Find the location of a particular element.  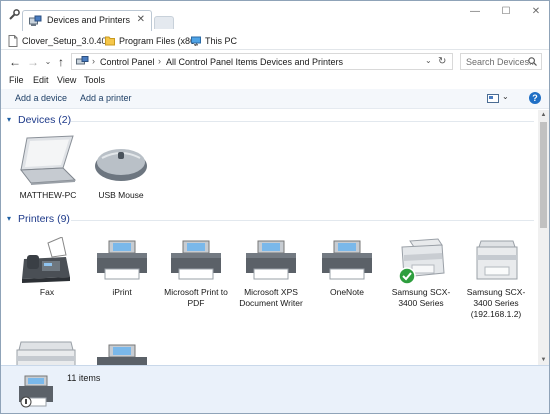

scroll-down-icon: ▼ is located at coordinates (543, 360).